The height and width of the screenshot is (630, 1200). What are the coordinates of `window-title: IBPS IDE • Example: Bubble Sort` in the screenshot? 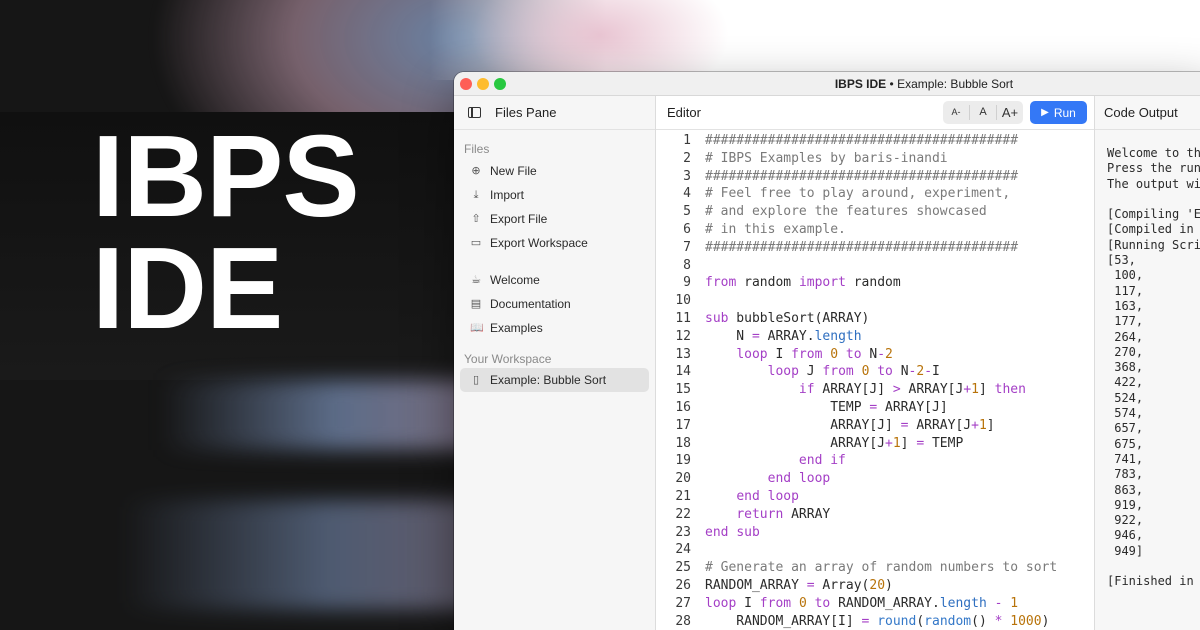 It's located at (827, 84).